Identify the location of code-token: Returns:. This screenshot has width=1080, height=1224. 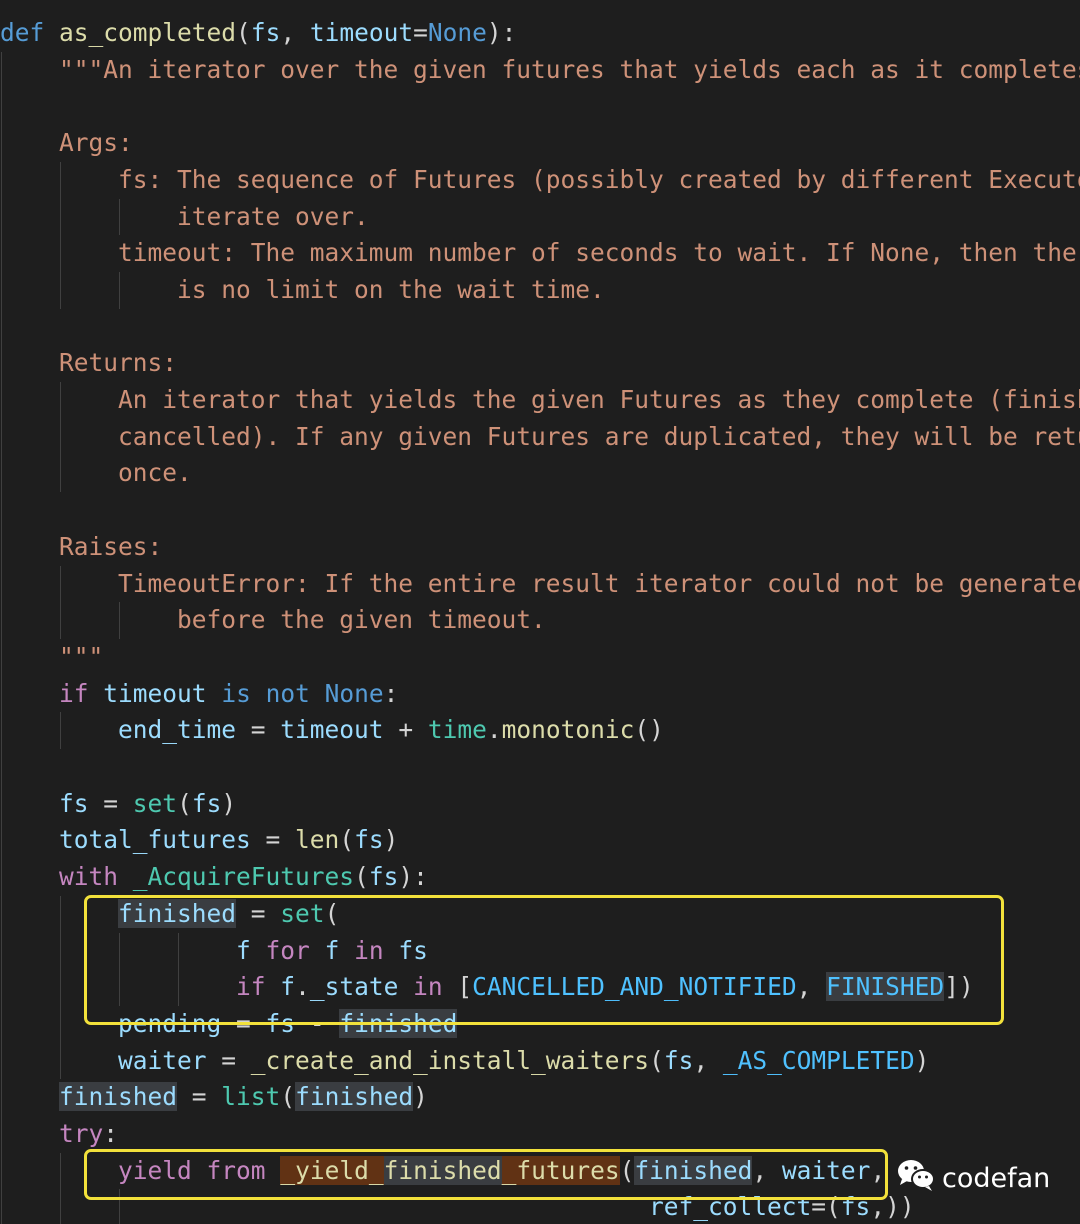
(89, 363).